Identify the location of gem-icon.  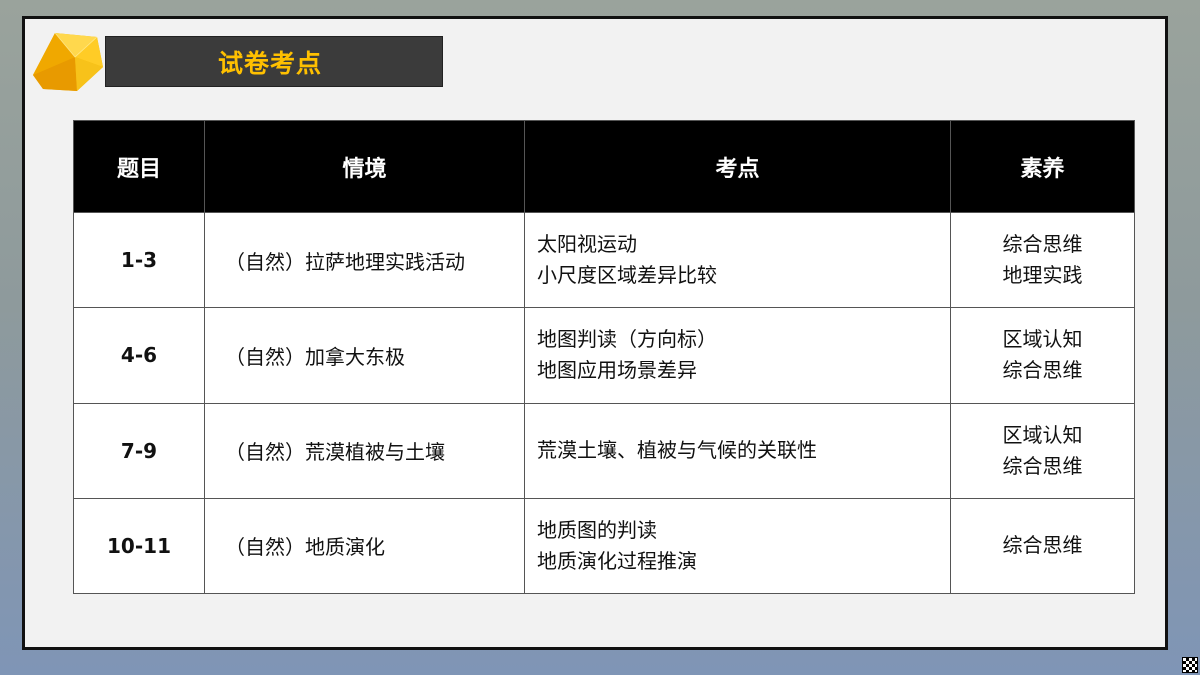
(68, 61).